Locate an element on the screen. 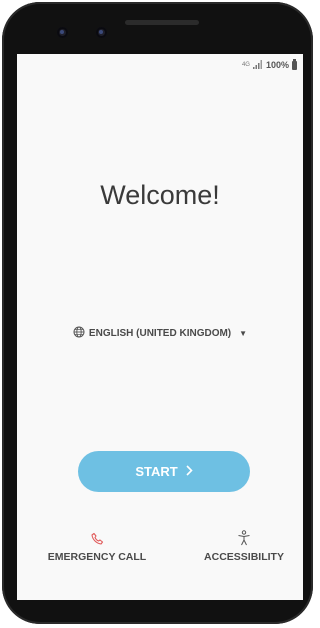  accessibility-person-icon is located at coordinates (244, 538).